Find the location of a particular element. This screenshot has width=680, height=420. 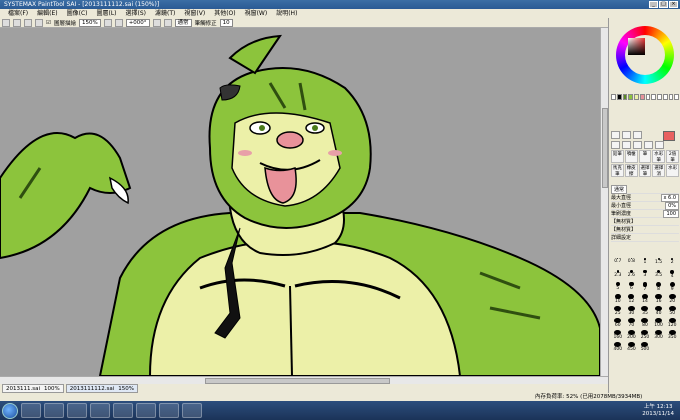

brush-size-preset: 16 is located at coordinates (659, 299).